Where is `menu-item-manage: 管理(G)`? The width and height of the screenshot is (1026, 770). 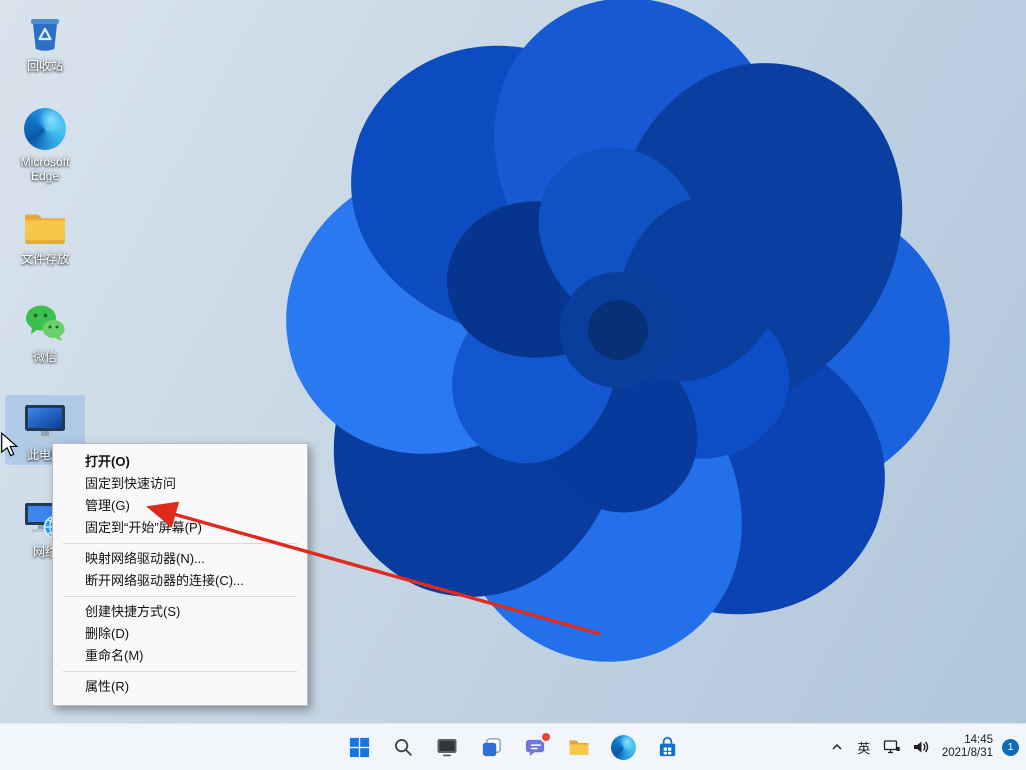
menu-item-manage: 管理(G) is located at coordinates (180, 506).